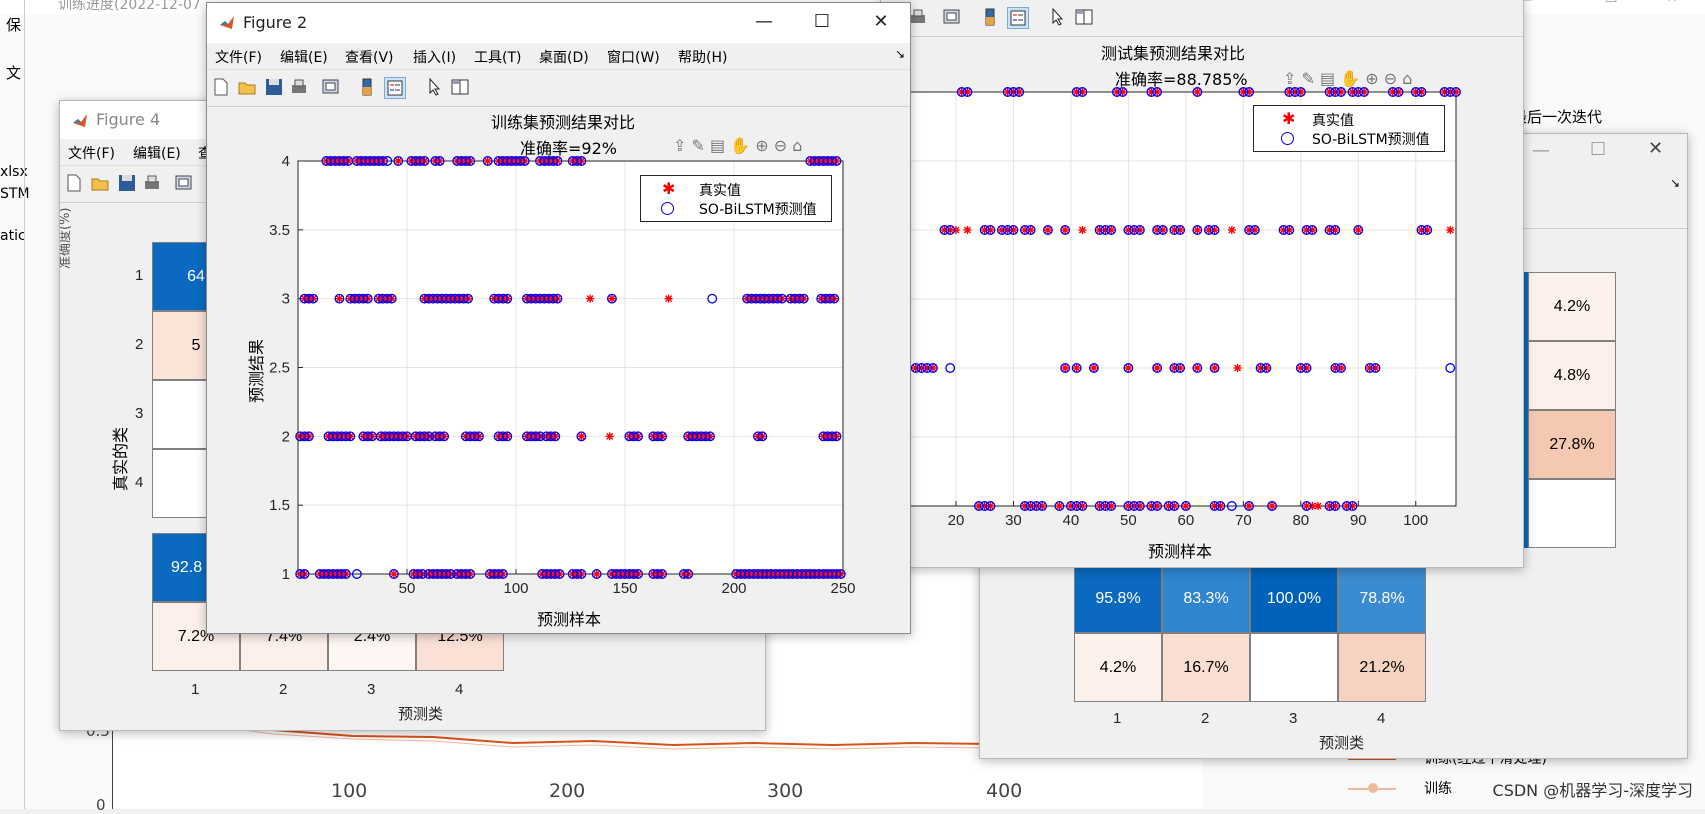 The height and width of the screenshot is (814, 1705). What do you see at coordinates (286, 574) in the screenshot?
I see `y-tick-label: 1` at bounding box center [286, 574].